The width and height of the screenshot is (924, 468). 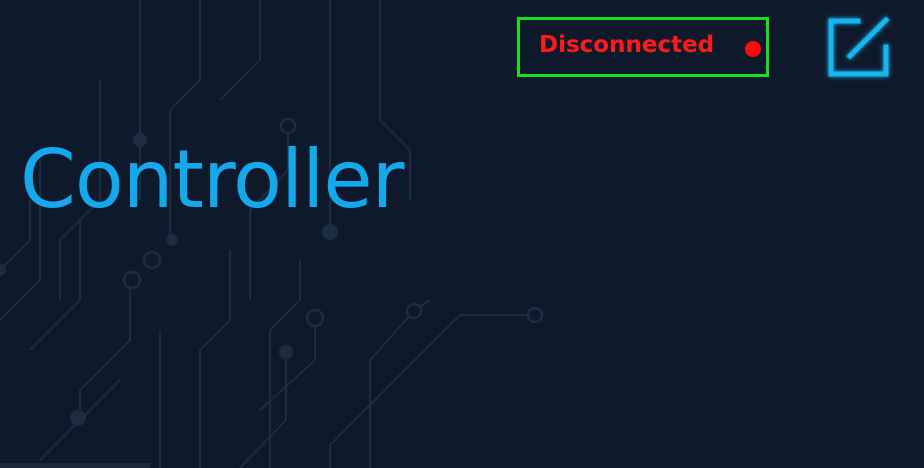 I want to click on bottom-divider, so click(x=75, y=465).